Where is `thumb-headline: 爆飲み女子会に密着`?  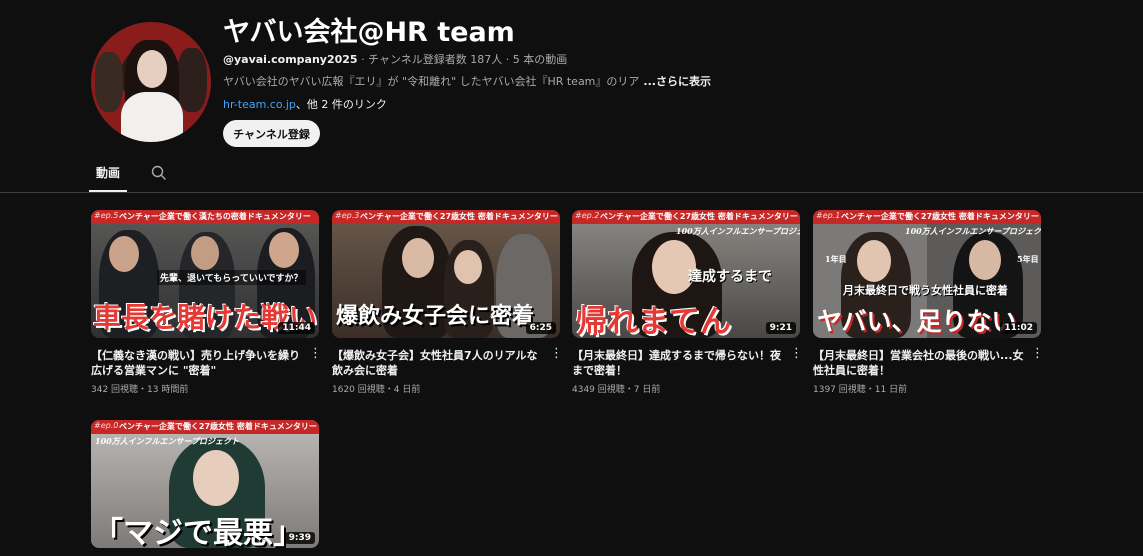
thumb-headline: 爆飲み女子会に密着 is located at coordinates (435, 316).